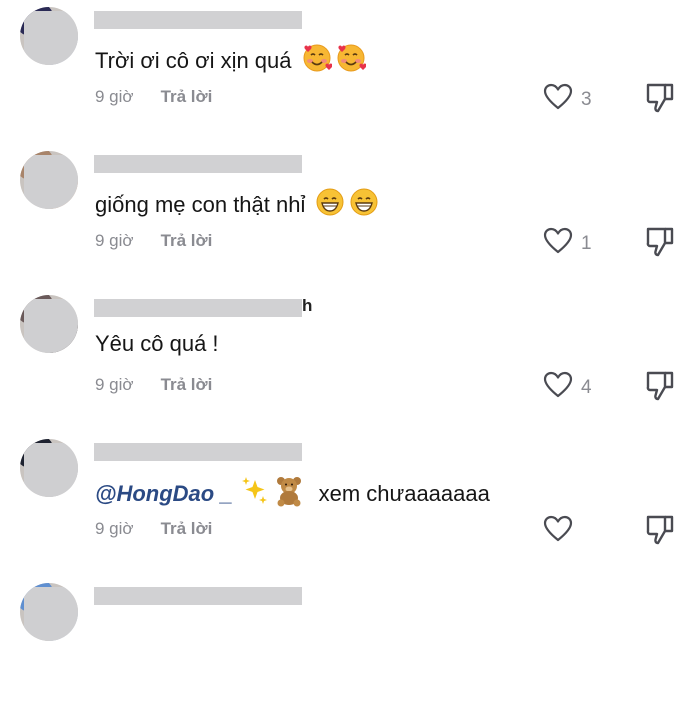 The width and height of the screenshot is (700, 725). What do you see at coordinates (289, 494) in the screenshot?
I see `teddy-bear-icon` at bounding box center [289, 494].